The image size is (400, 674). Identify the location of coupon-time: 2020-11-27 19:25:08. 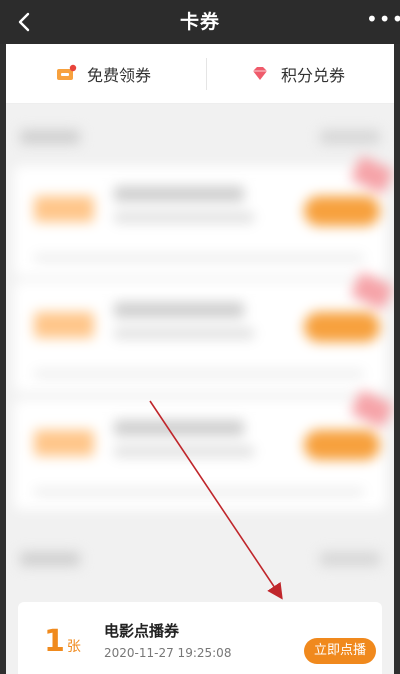
(168, 653).